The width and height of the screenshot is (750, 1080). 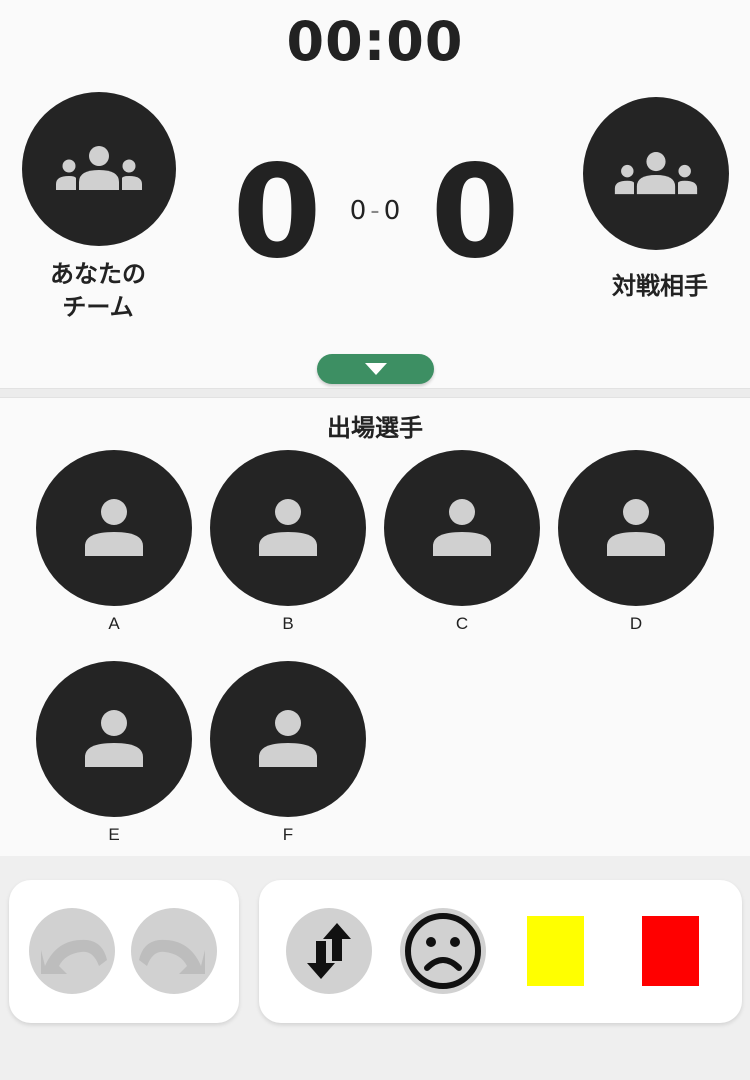 What do you see at coordinates (98, 291) in the screenshot?
I see `home-team-name: あなたの チーム` at bounding box center [98, 291].